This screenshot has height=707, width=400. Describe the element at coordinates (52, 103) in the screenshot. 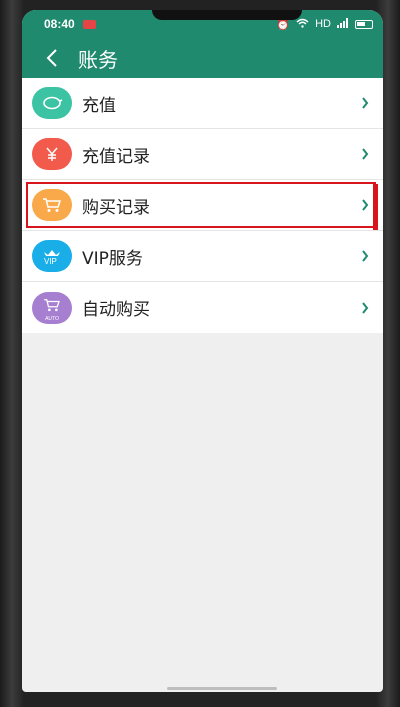

I see `piggy-bank-icon` at that location.